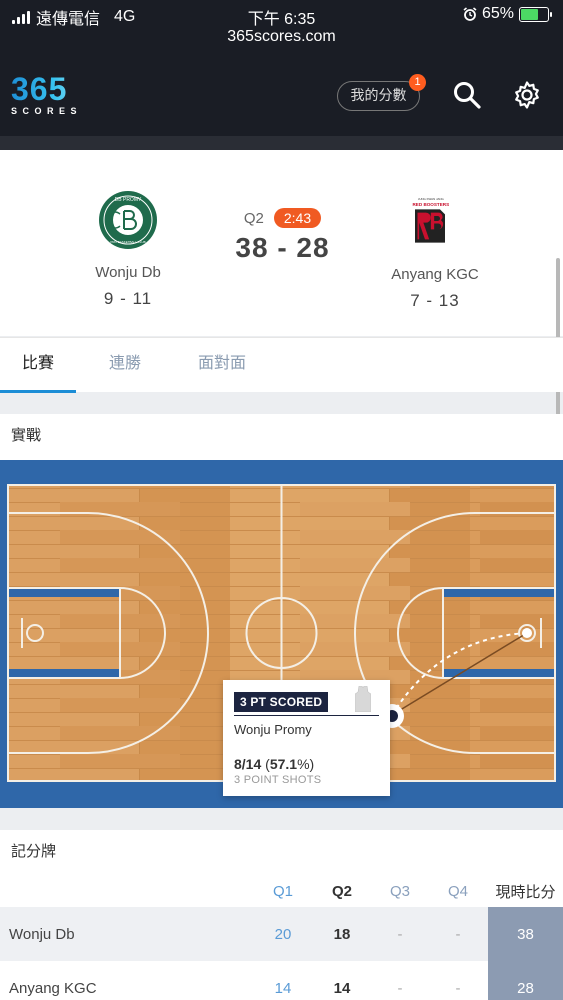 The width and height of the screenshot is (563, 1000). I want to click on row-total: 38, so click(525, 934).